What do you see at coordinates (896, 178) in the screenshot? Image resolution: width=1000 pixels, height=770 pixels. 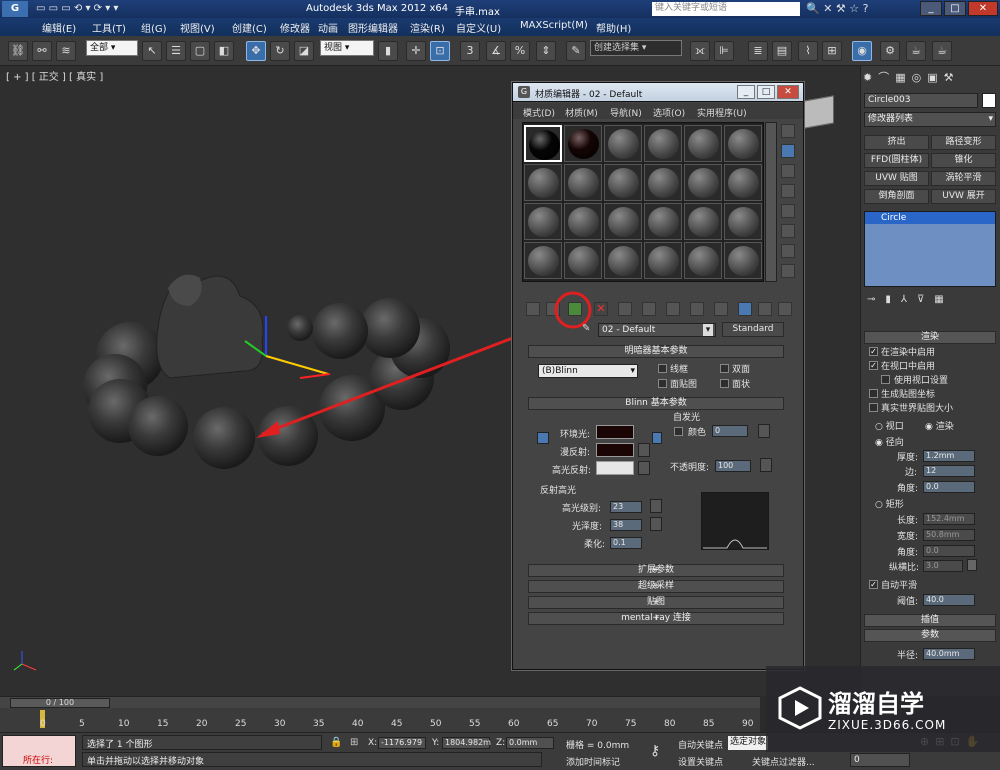 I see `modifier-uvwmap-button: UVW 贴图` at bounding box center [896, 178].